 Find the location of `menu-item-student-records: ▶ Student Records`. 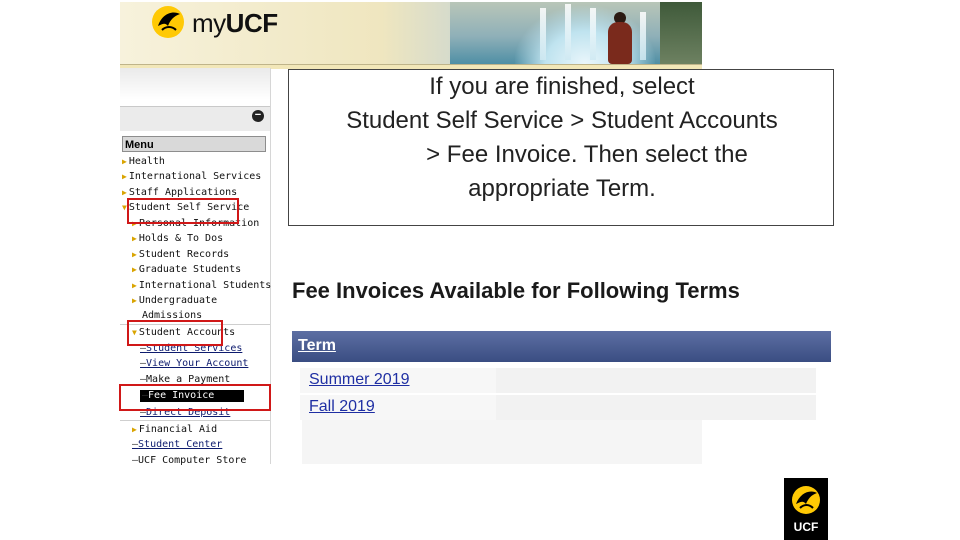

menu-item-student-records: ▶ Student Records is located at coordinates (180, 255).